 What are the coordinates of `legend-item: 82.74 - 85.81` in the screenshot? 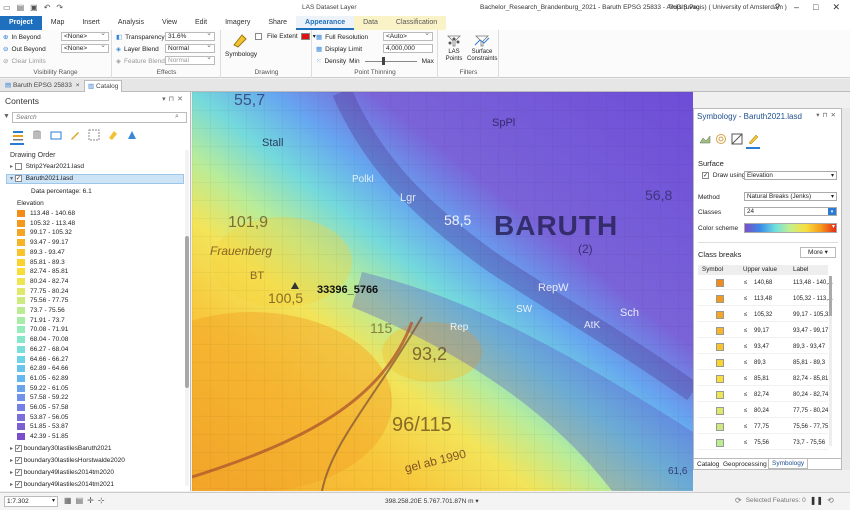 It's located at (42, 271).